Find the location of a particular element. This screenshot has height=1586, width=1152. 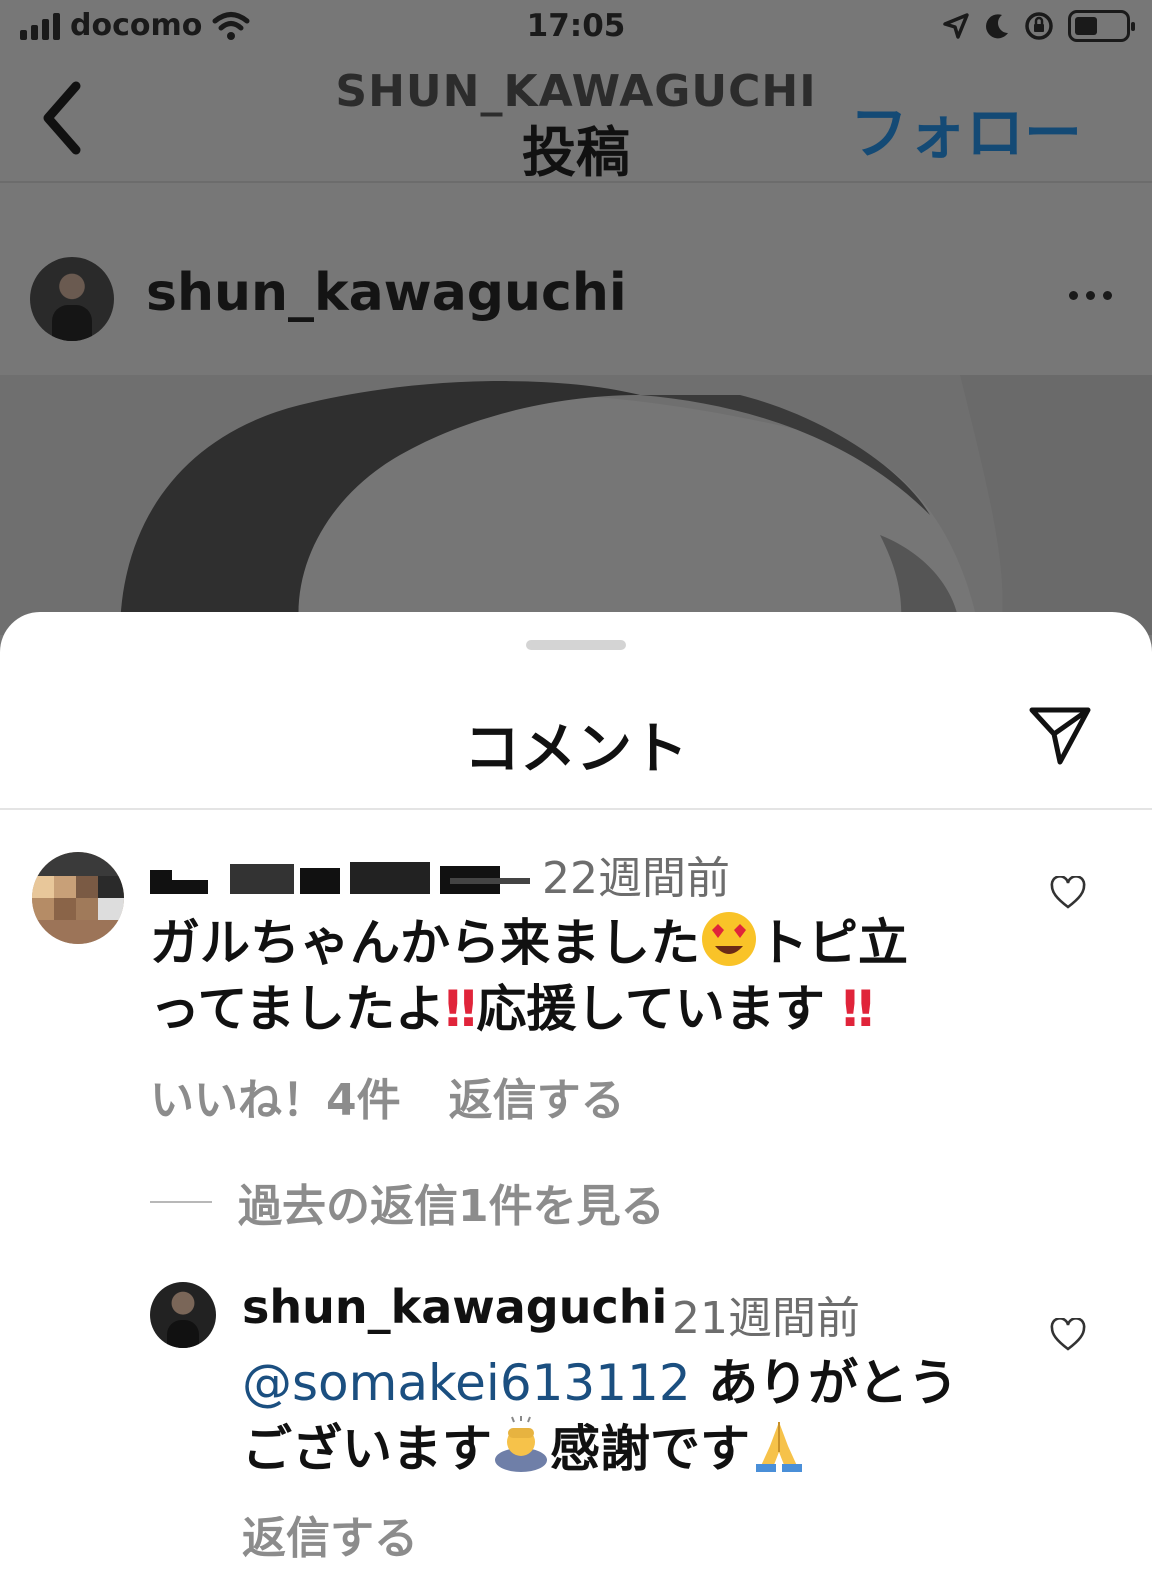

post-avatar is located at coordinates (72, 299).